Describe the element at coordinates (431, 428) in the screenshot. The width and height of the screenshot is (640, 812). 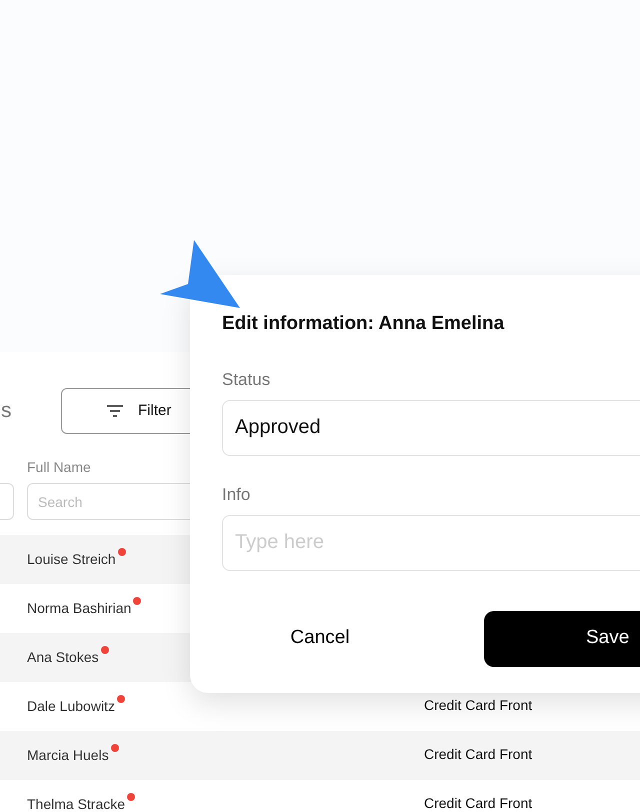
I see `status-field: Approved` at that location.